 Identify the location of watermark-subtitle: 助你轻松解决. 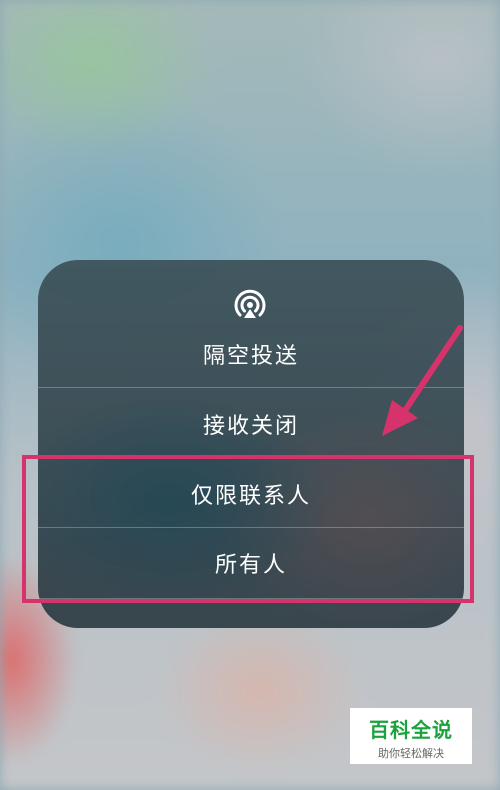
(411, 753).